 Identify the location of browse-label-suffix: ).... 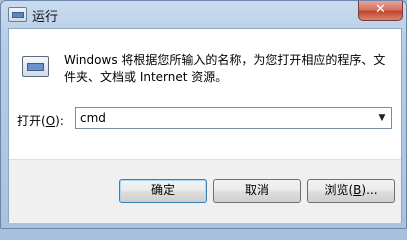
(369, 190).